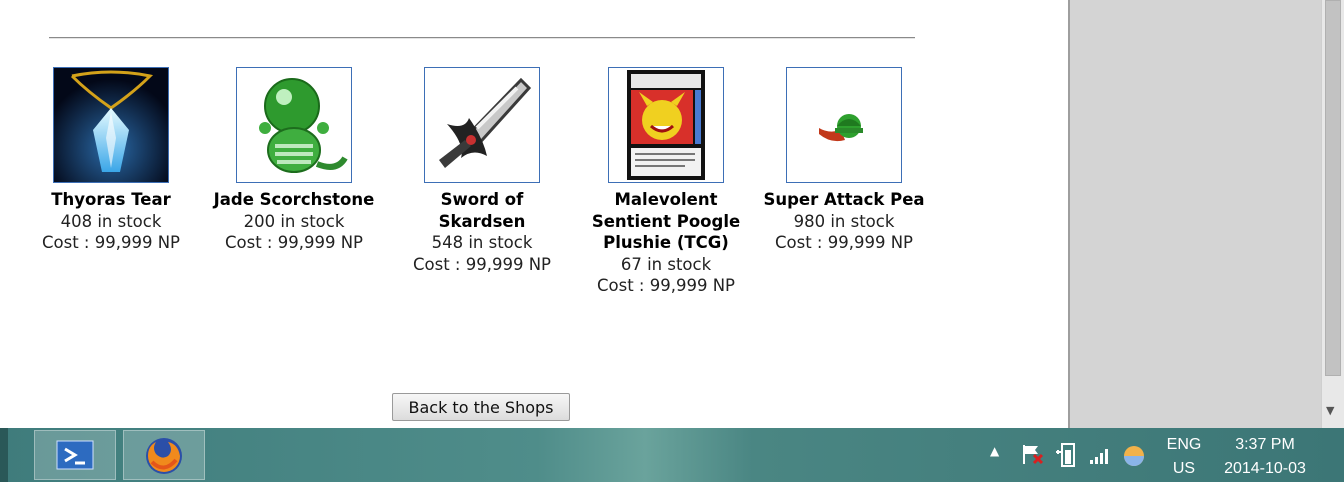 Image resolution: width=1344 pixels, height=482 pixels. I want to click on scroll-down-arrow-icon: ▼, so click(1330, 410).